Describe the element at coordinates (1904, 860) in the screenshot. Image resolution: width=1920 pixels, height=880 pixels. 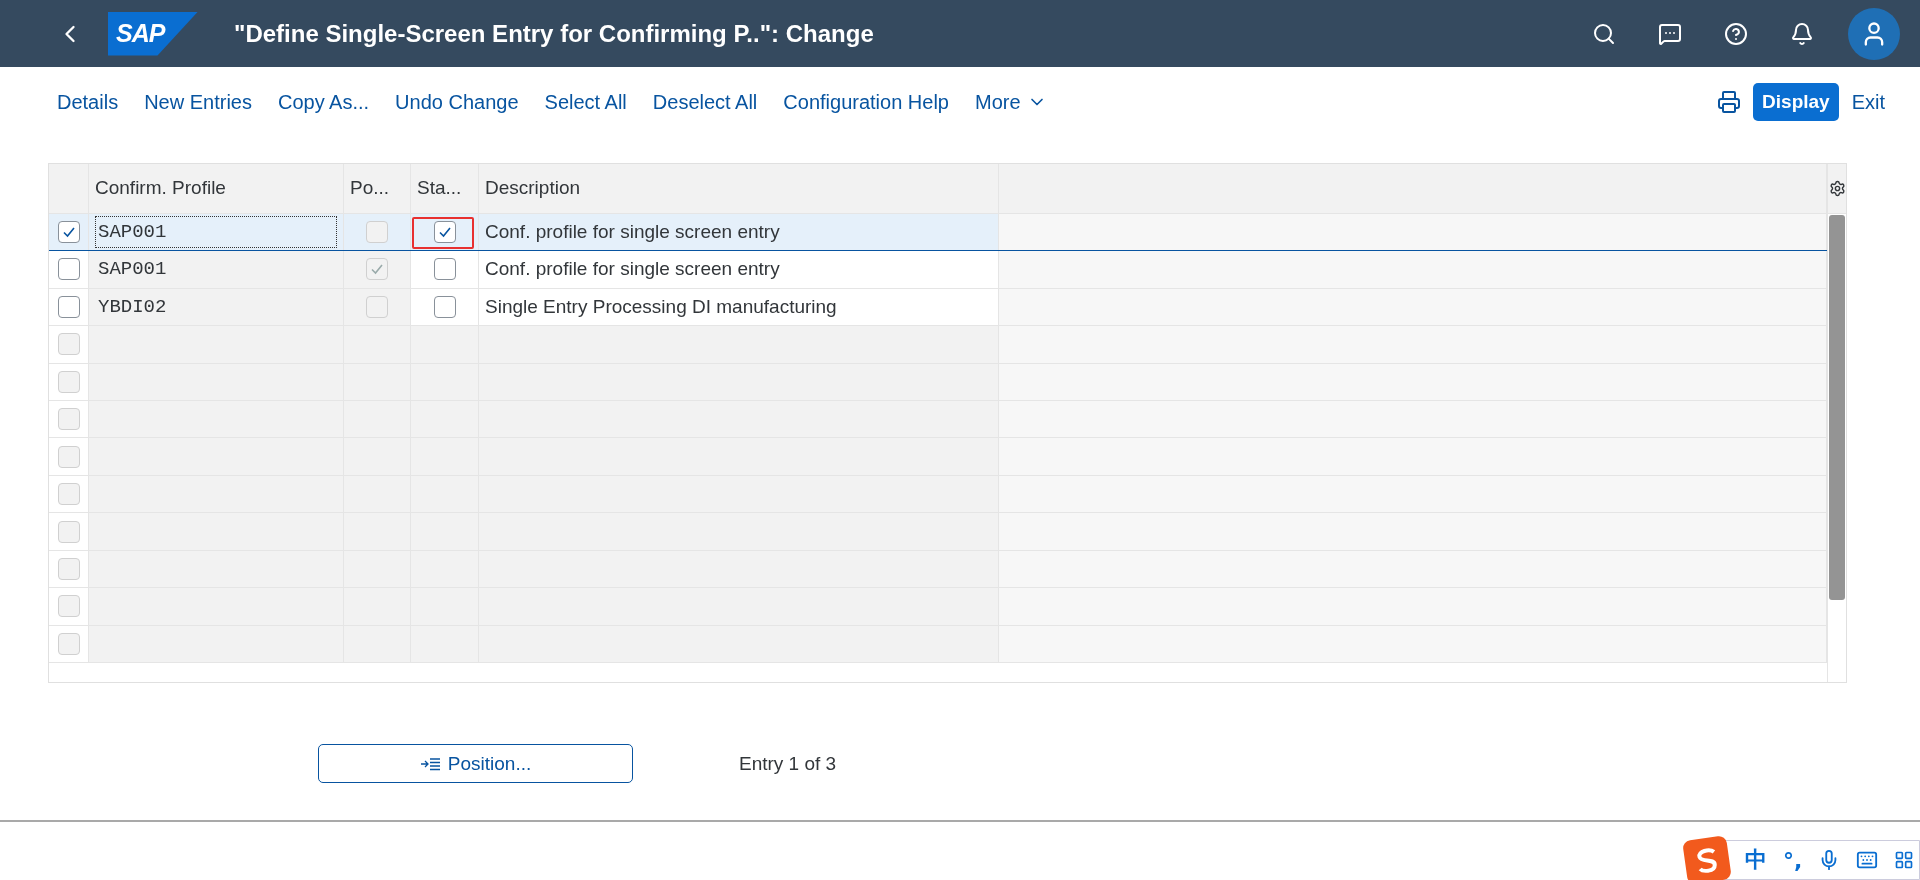
I see `grid-icon` at that location.